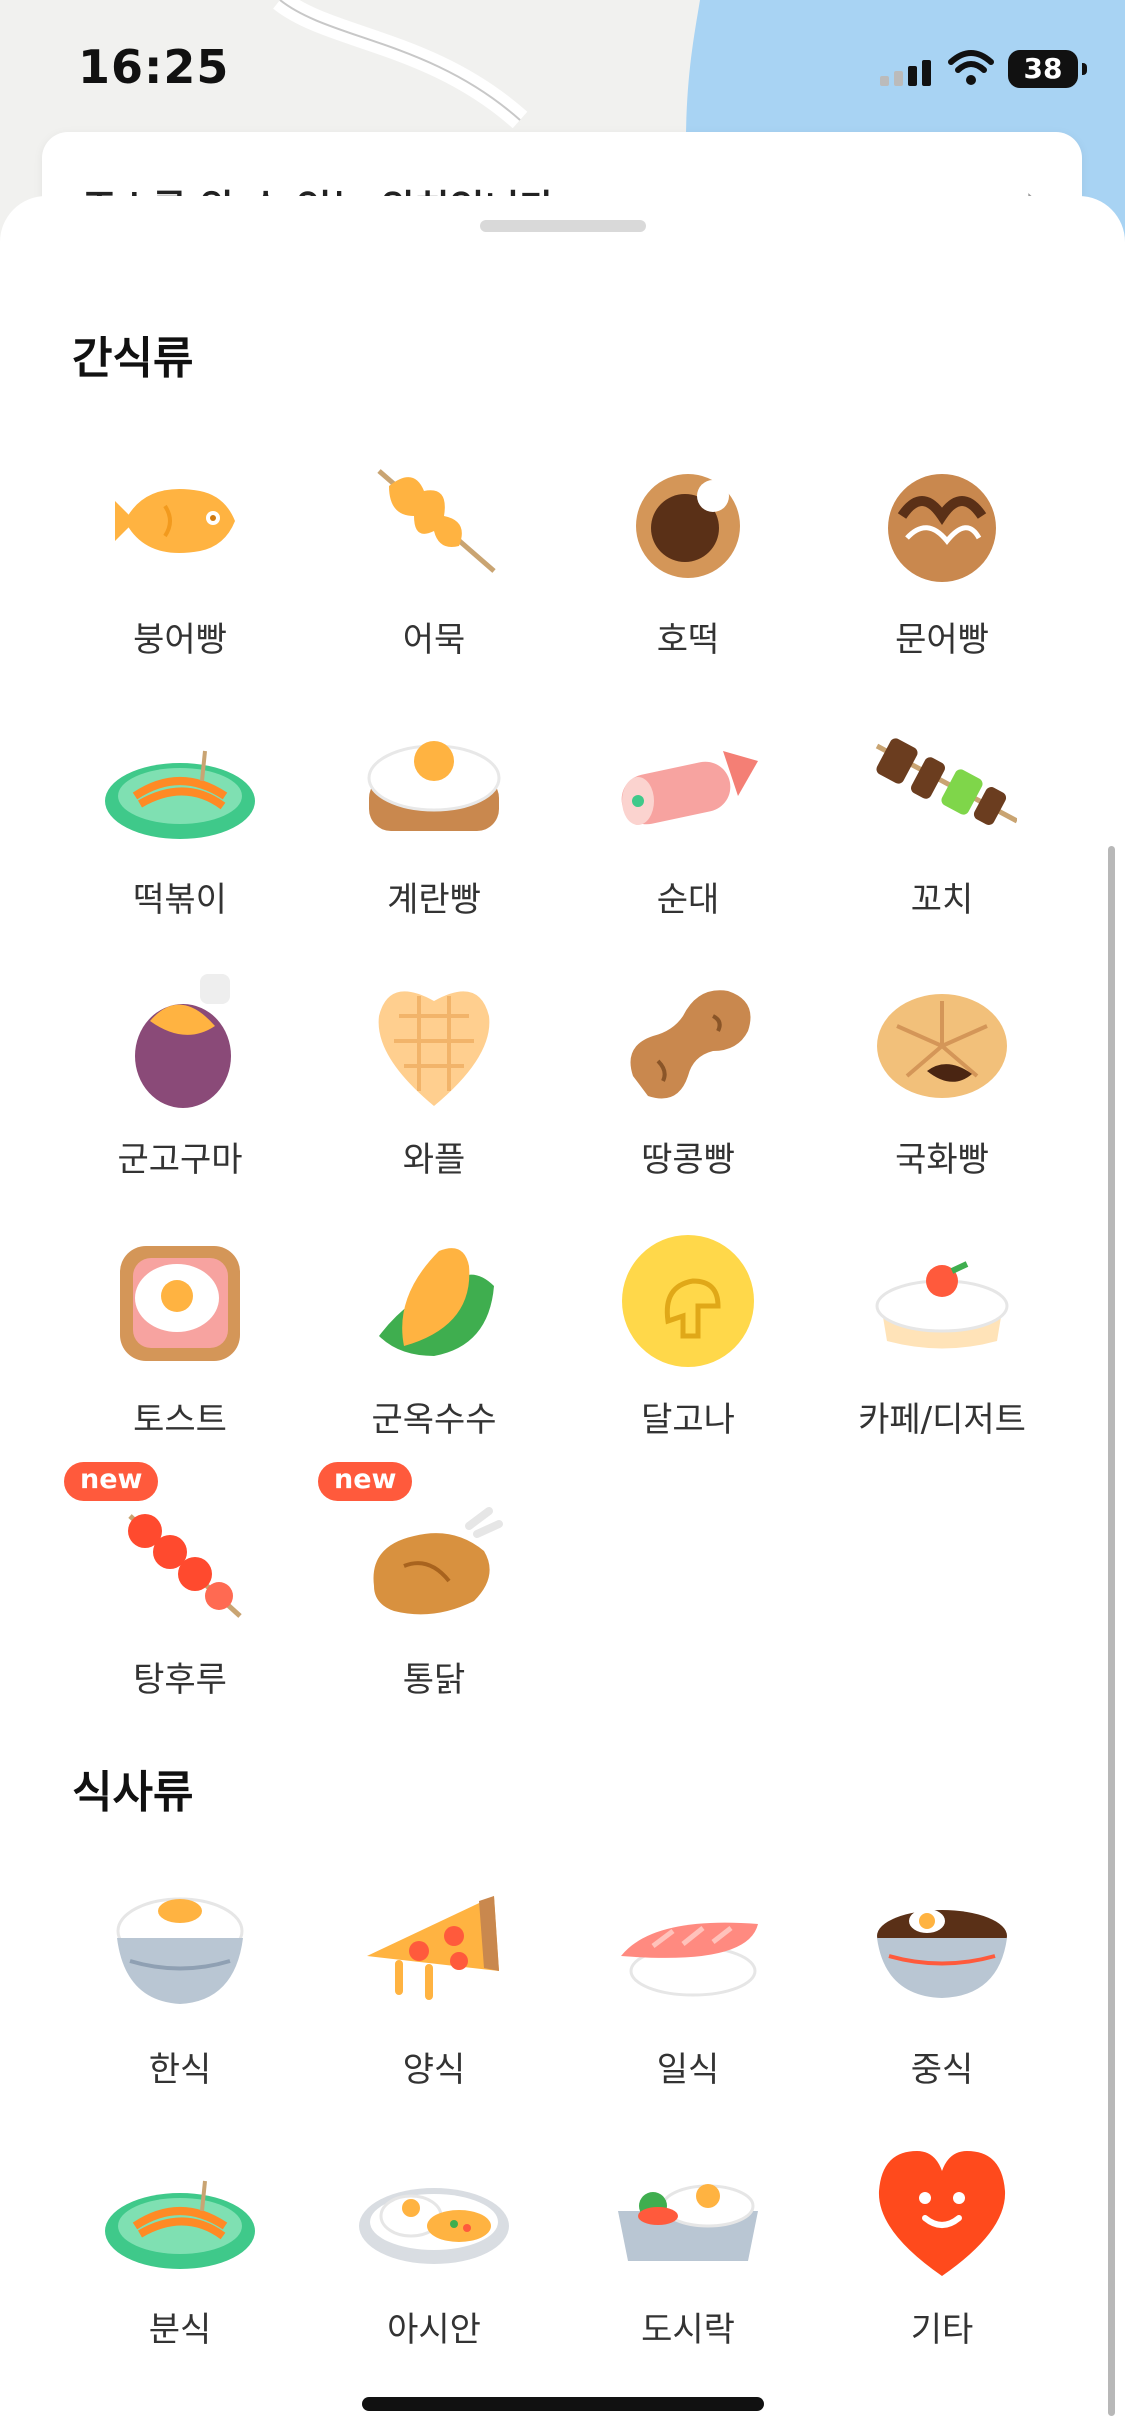 This screenshot has width=1125, height=2436. Describe the element at coordinates (942, 1420) in the screenshot. I see `category-label: 카페/디저트` at that location.